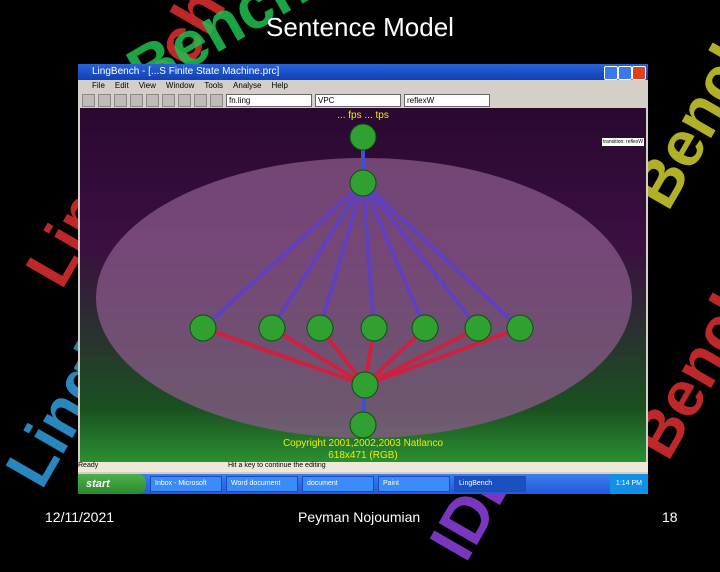  I want to click on minimize-button, so click(611, 73).